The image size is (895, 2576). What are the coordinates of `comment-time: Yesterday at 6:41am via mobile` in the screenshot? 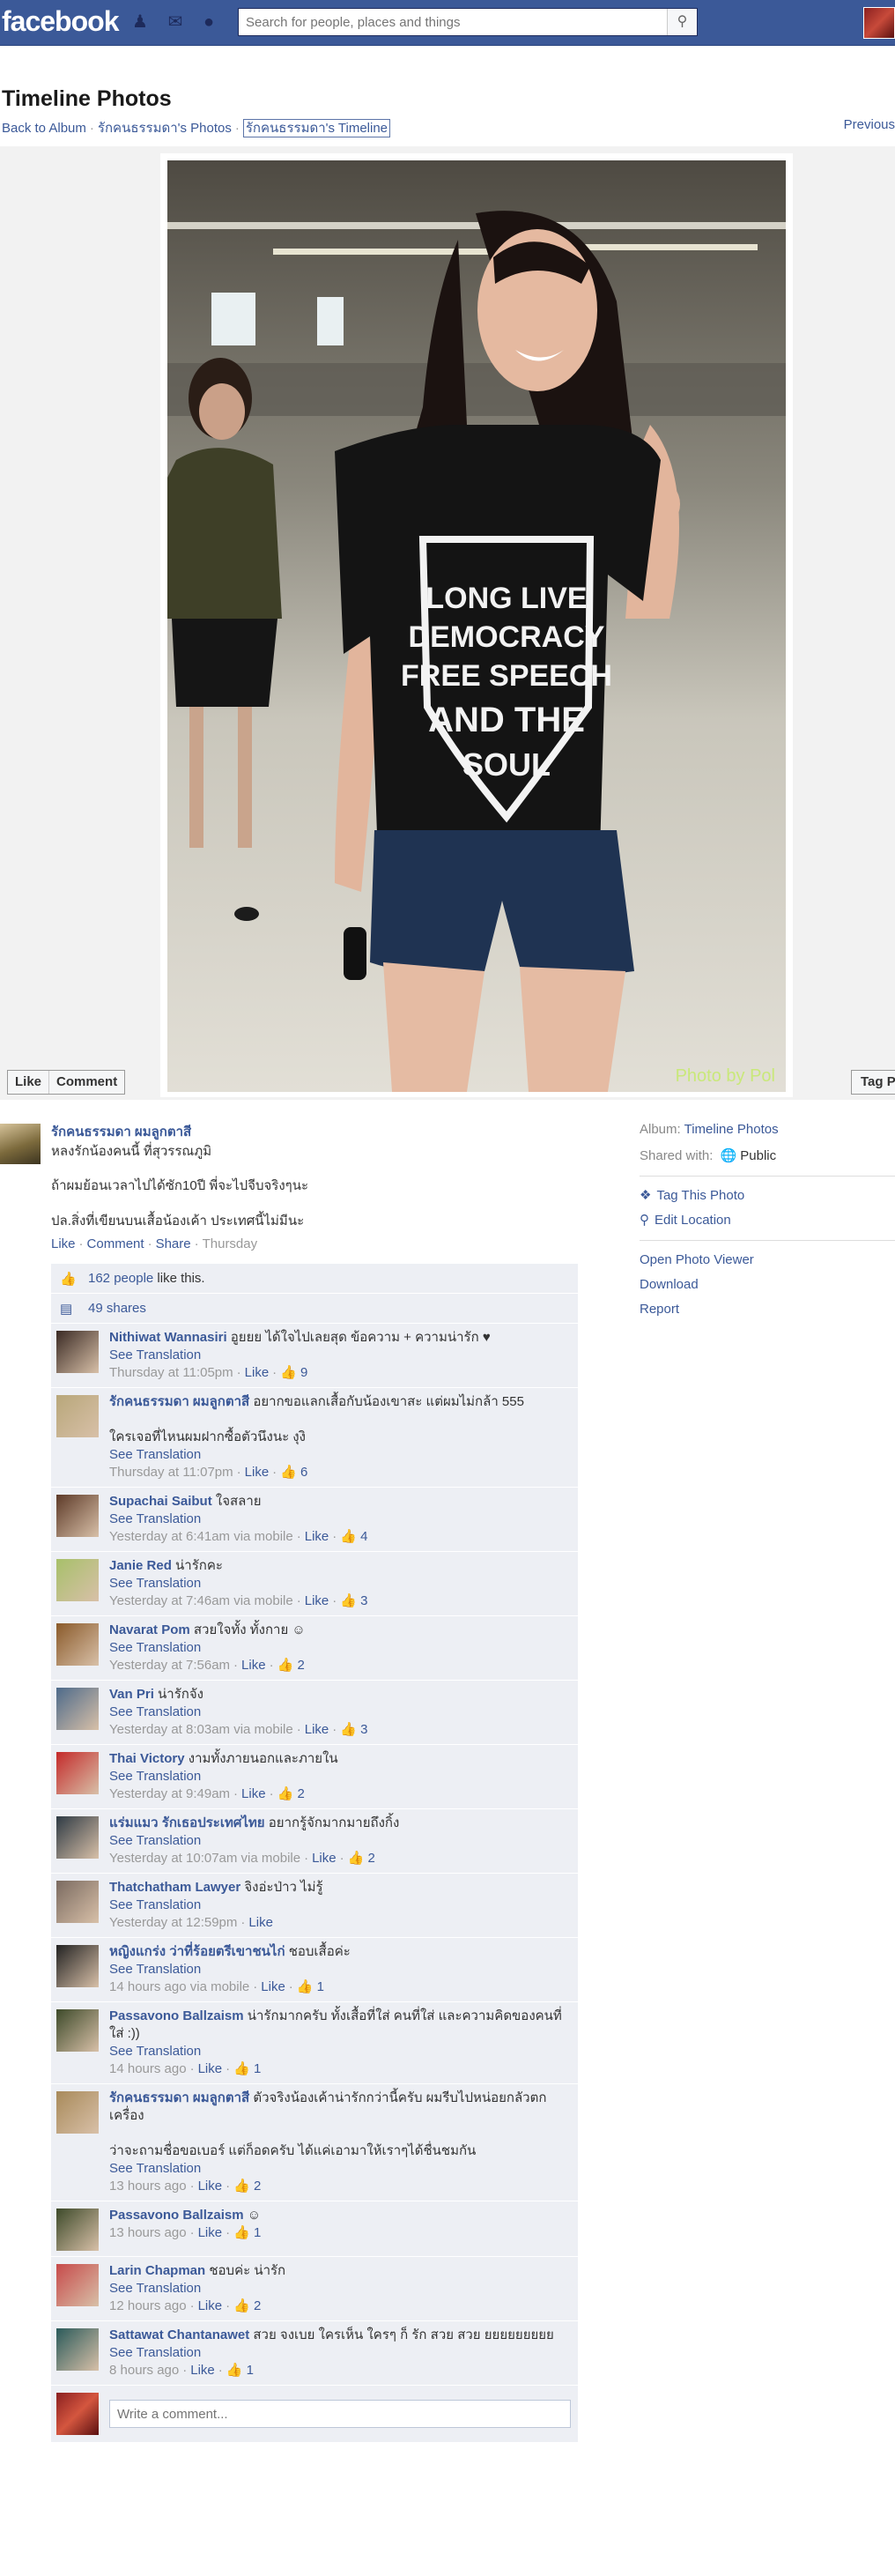 It's located at (201, 1536).